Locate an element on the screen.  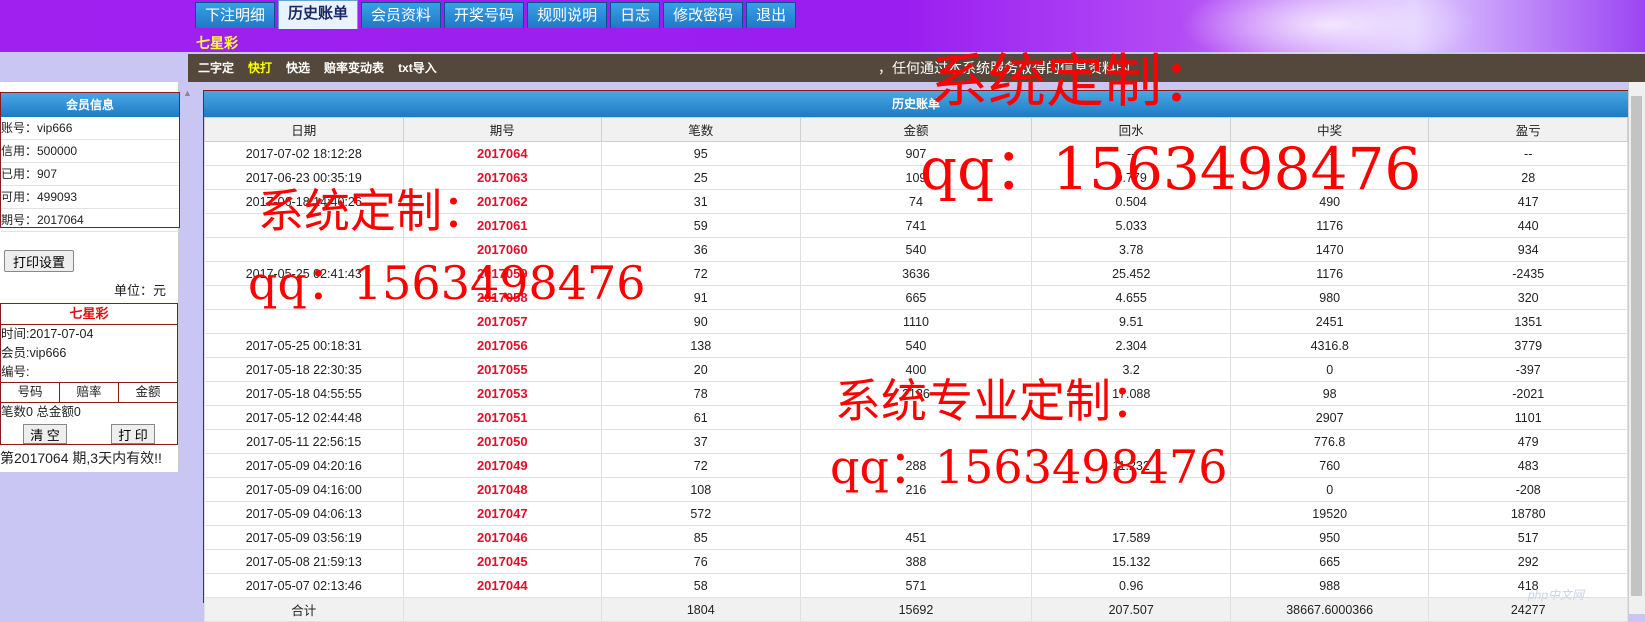
cell-period: 2017061 is located at coordinates (502, 225).